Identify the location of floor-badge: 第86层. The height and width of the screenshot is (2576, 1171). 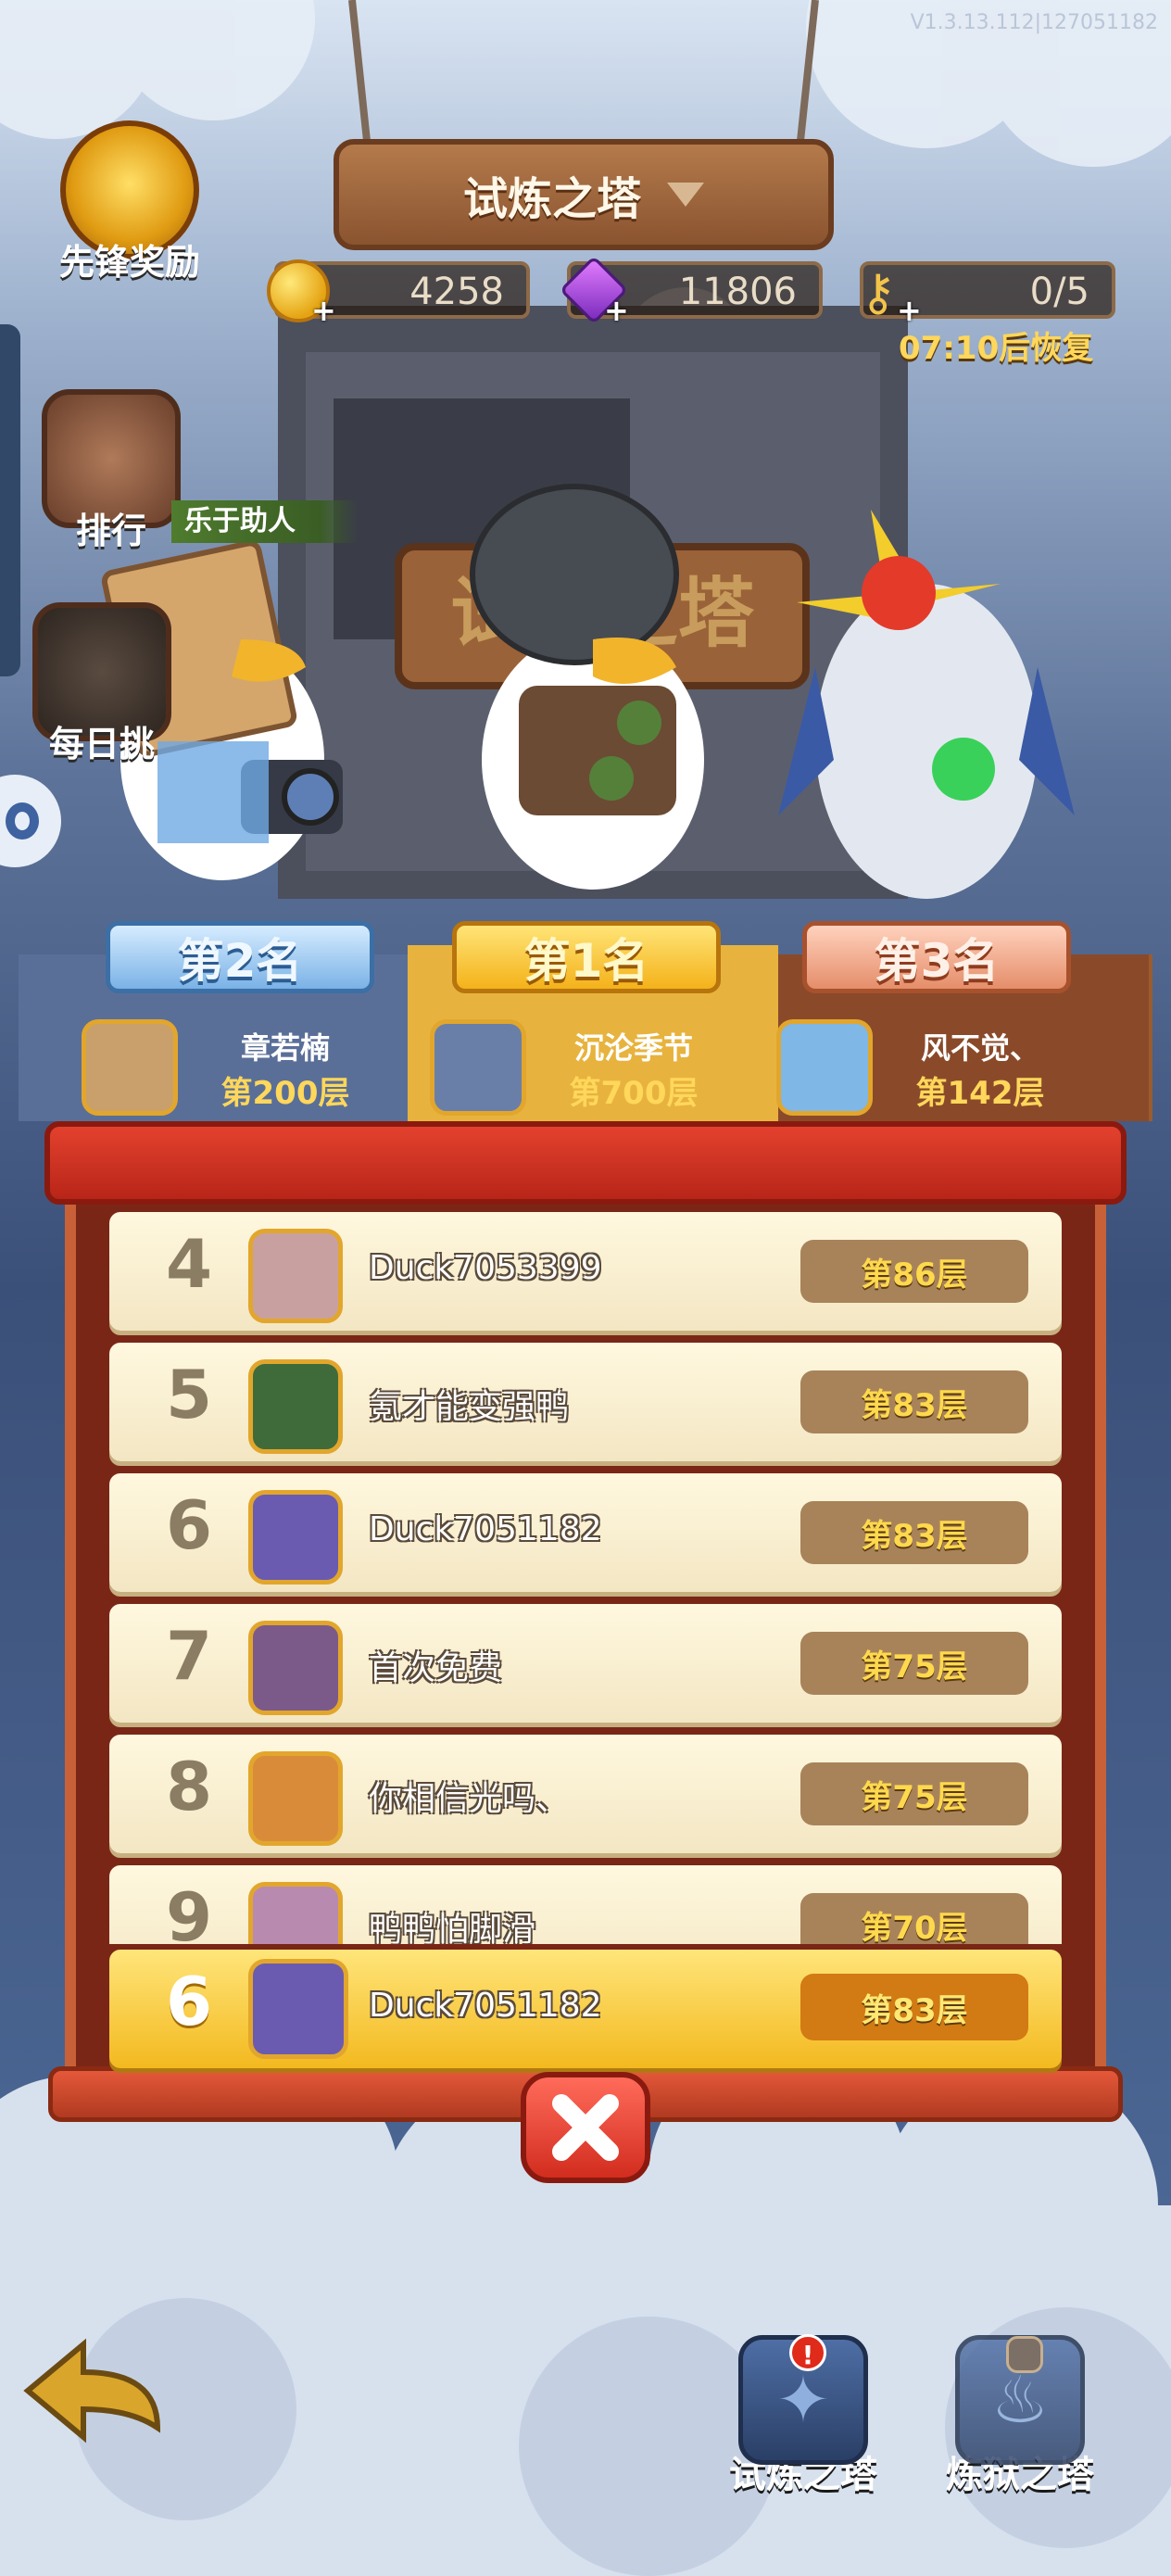
(914, 1271).